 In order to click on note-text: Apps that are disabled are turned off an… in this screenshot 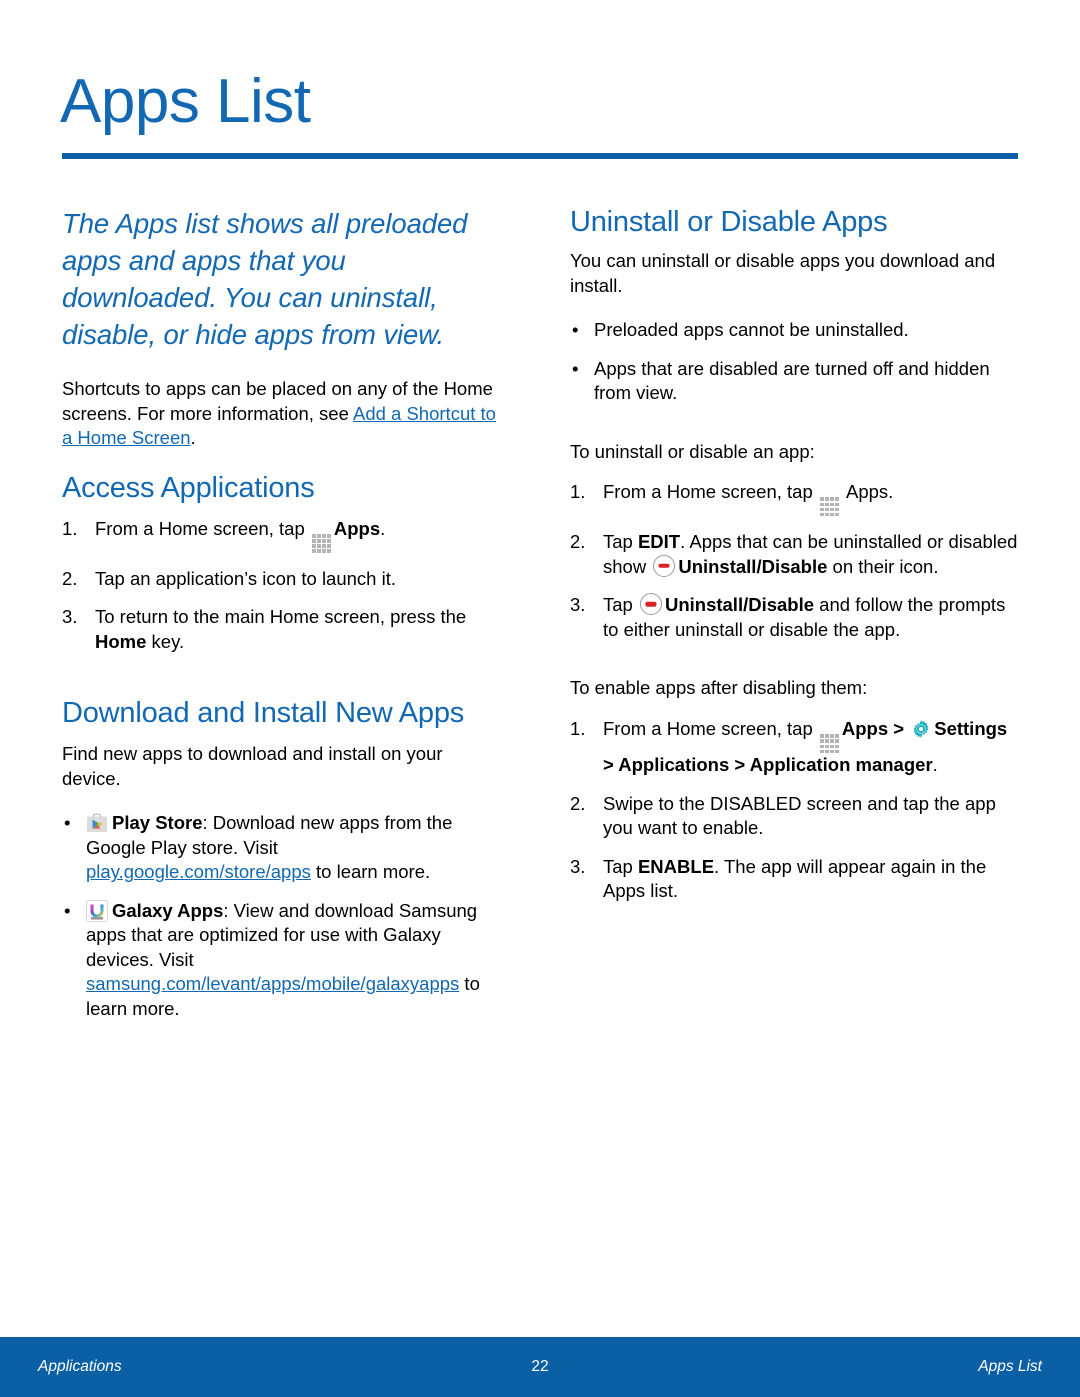, I will do `click(792, 380)`.